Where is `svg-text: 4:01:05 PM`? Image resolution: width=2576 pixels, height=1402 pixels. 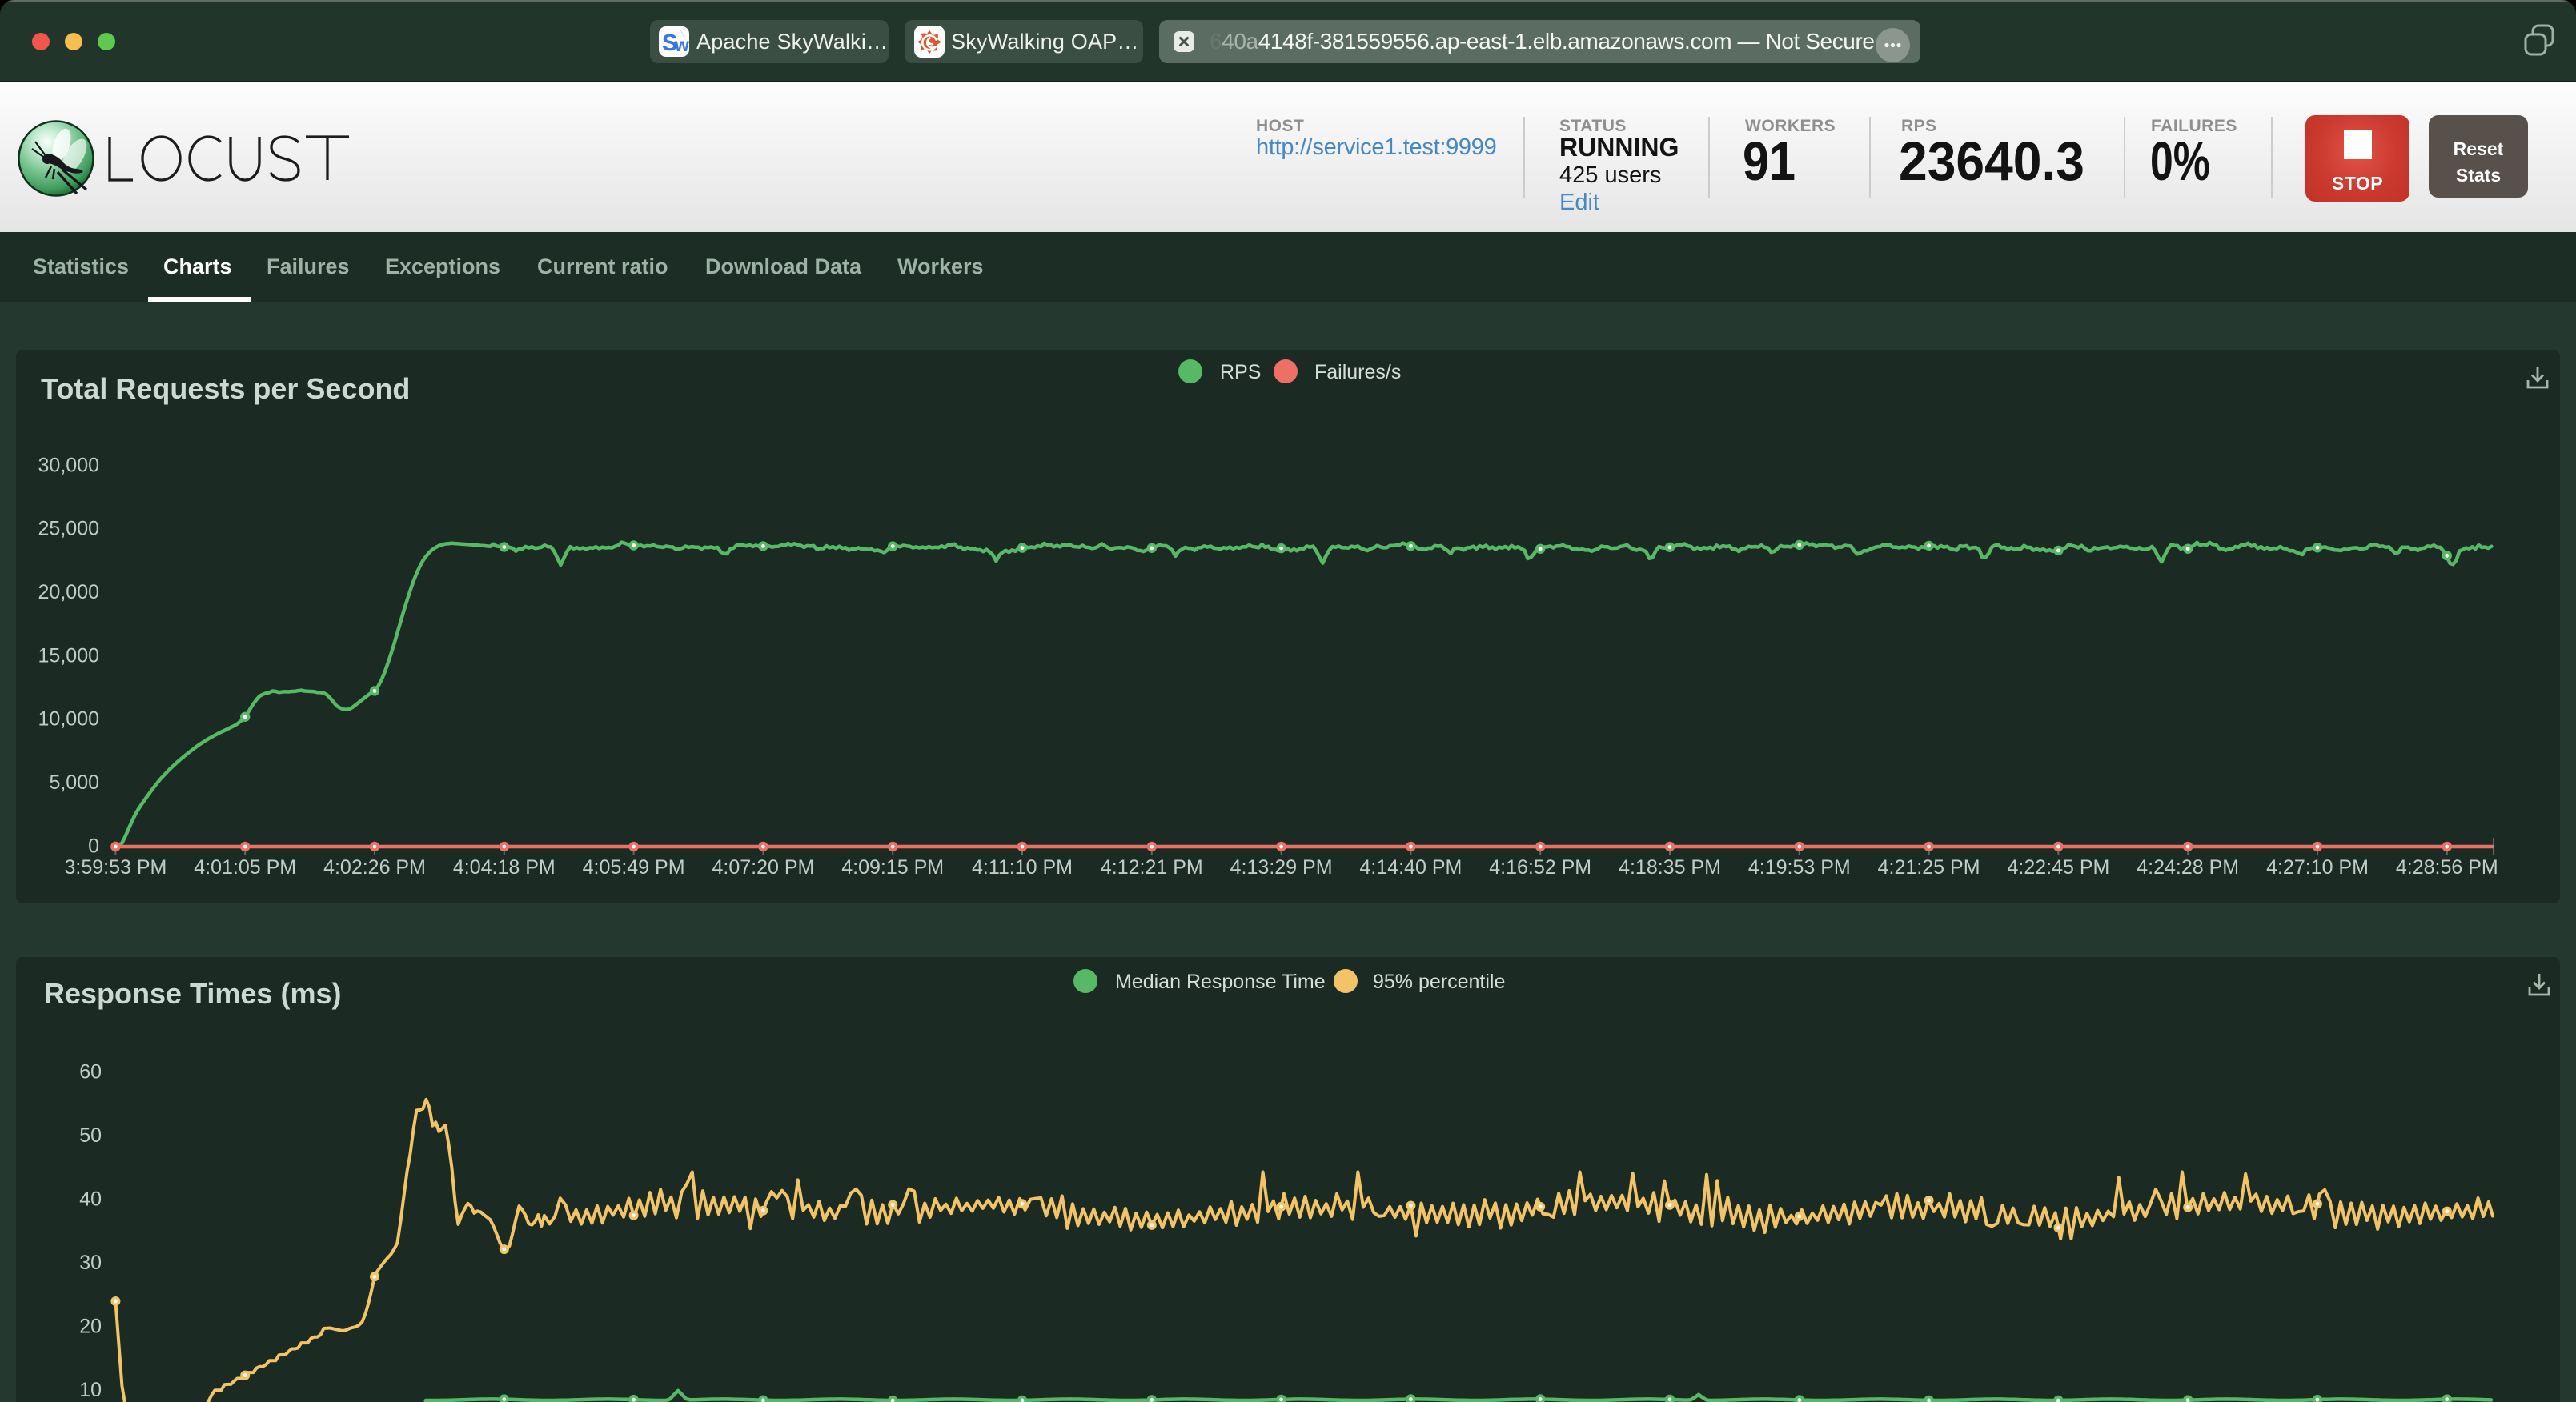 svg-text: 4:01:05 PM is located at coordinates (245, 868).